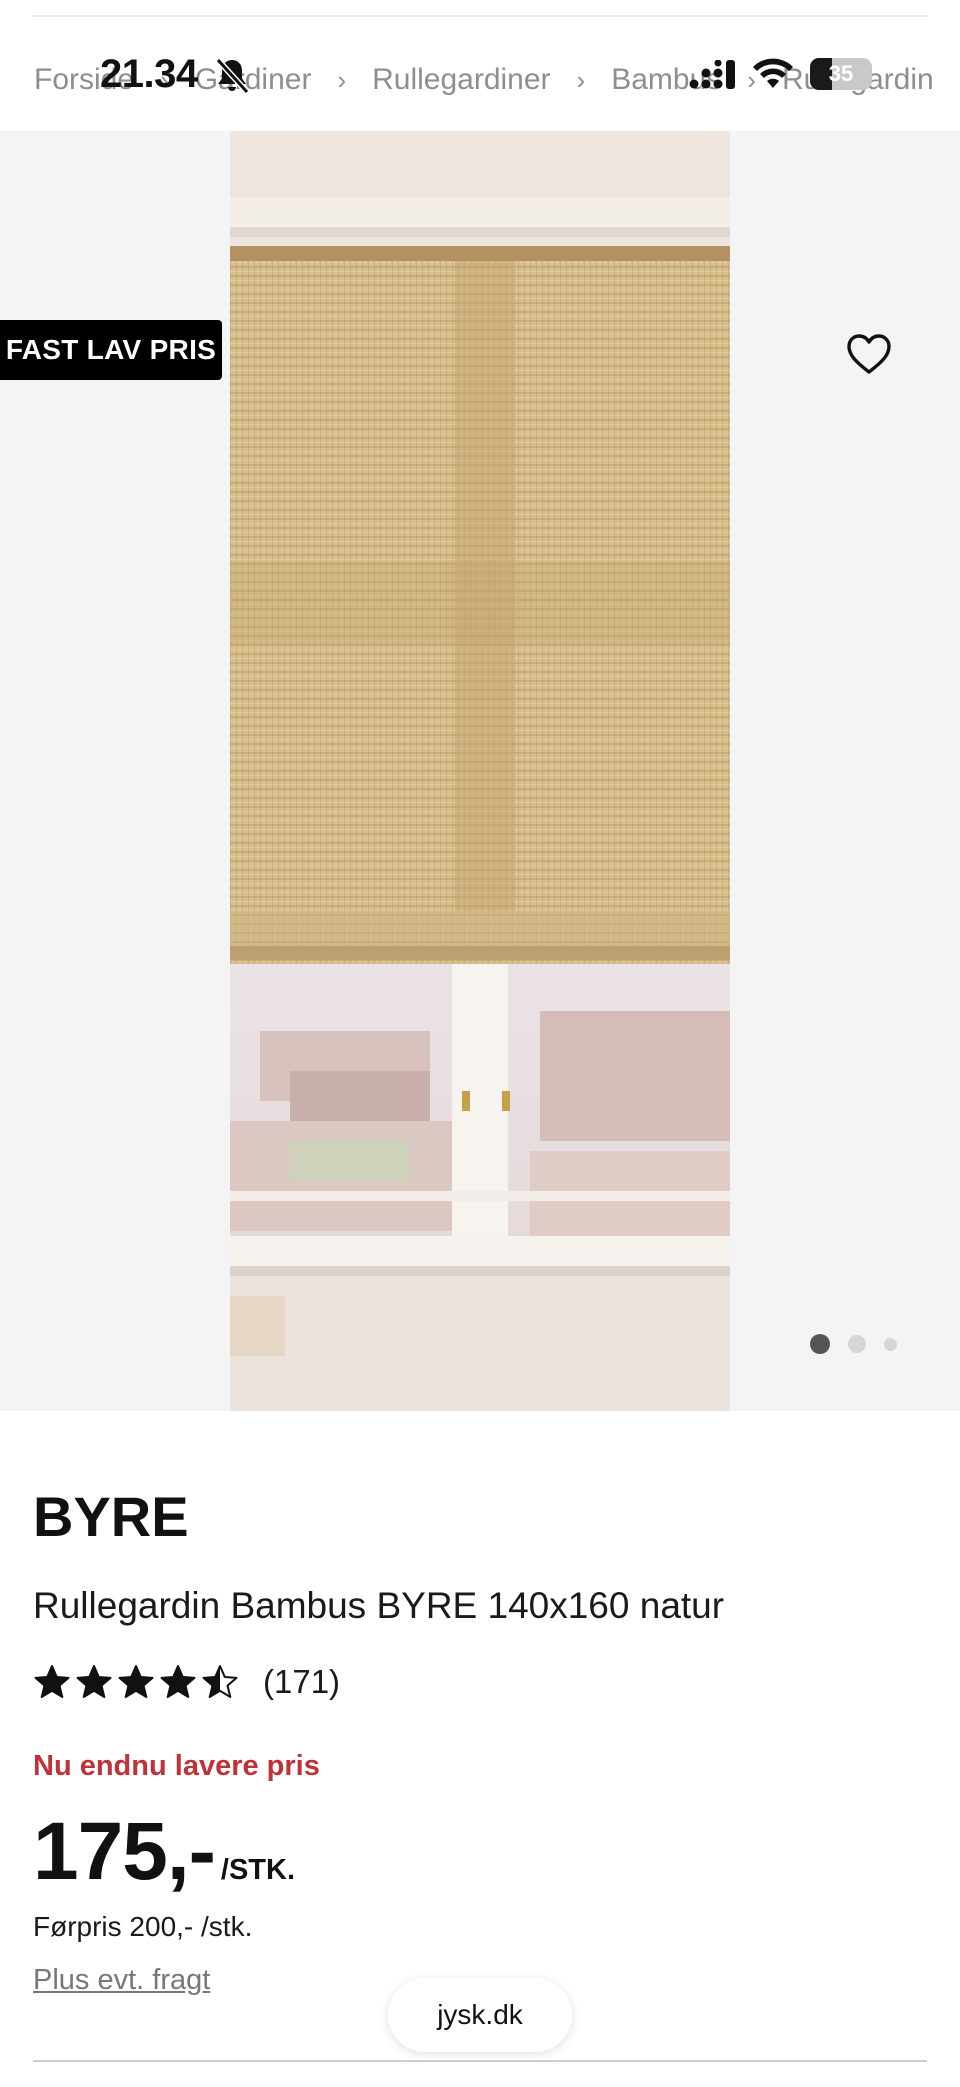 The image size is (960, 2087). I want to click on product-title: Rullegardin Bambus BYRE 140x160 natur, so click(379, 1605).